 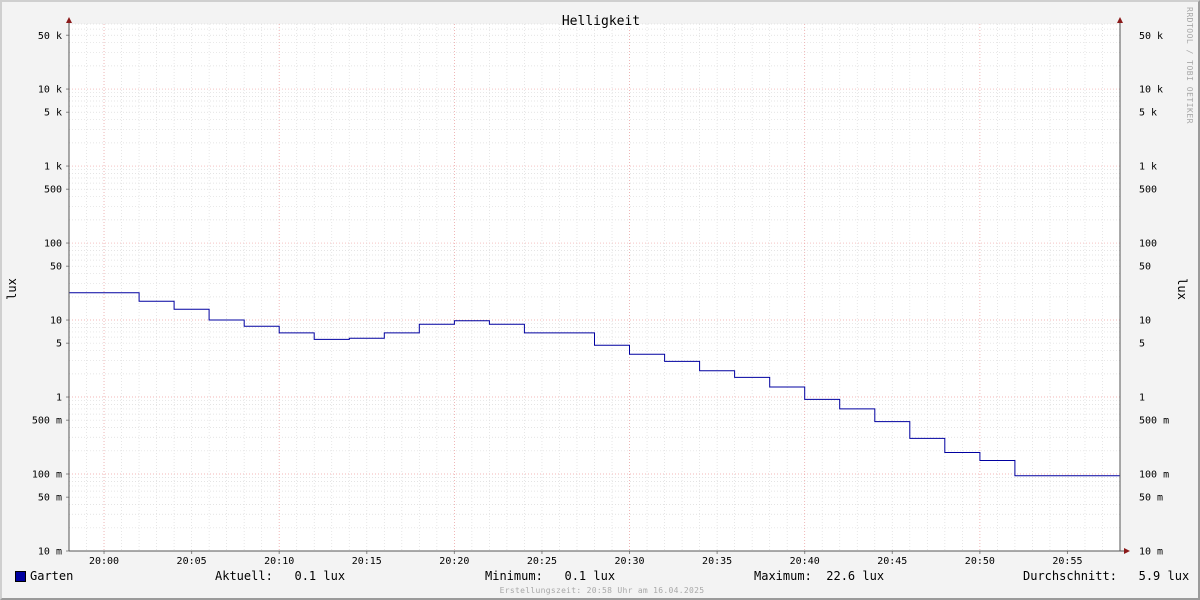 I want to click on y-tick-label-left: 50, so click(x=56, y=267).